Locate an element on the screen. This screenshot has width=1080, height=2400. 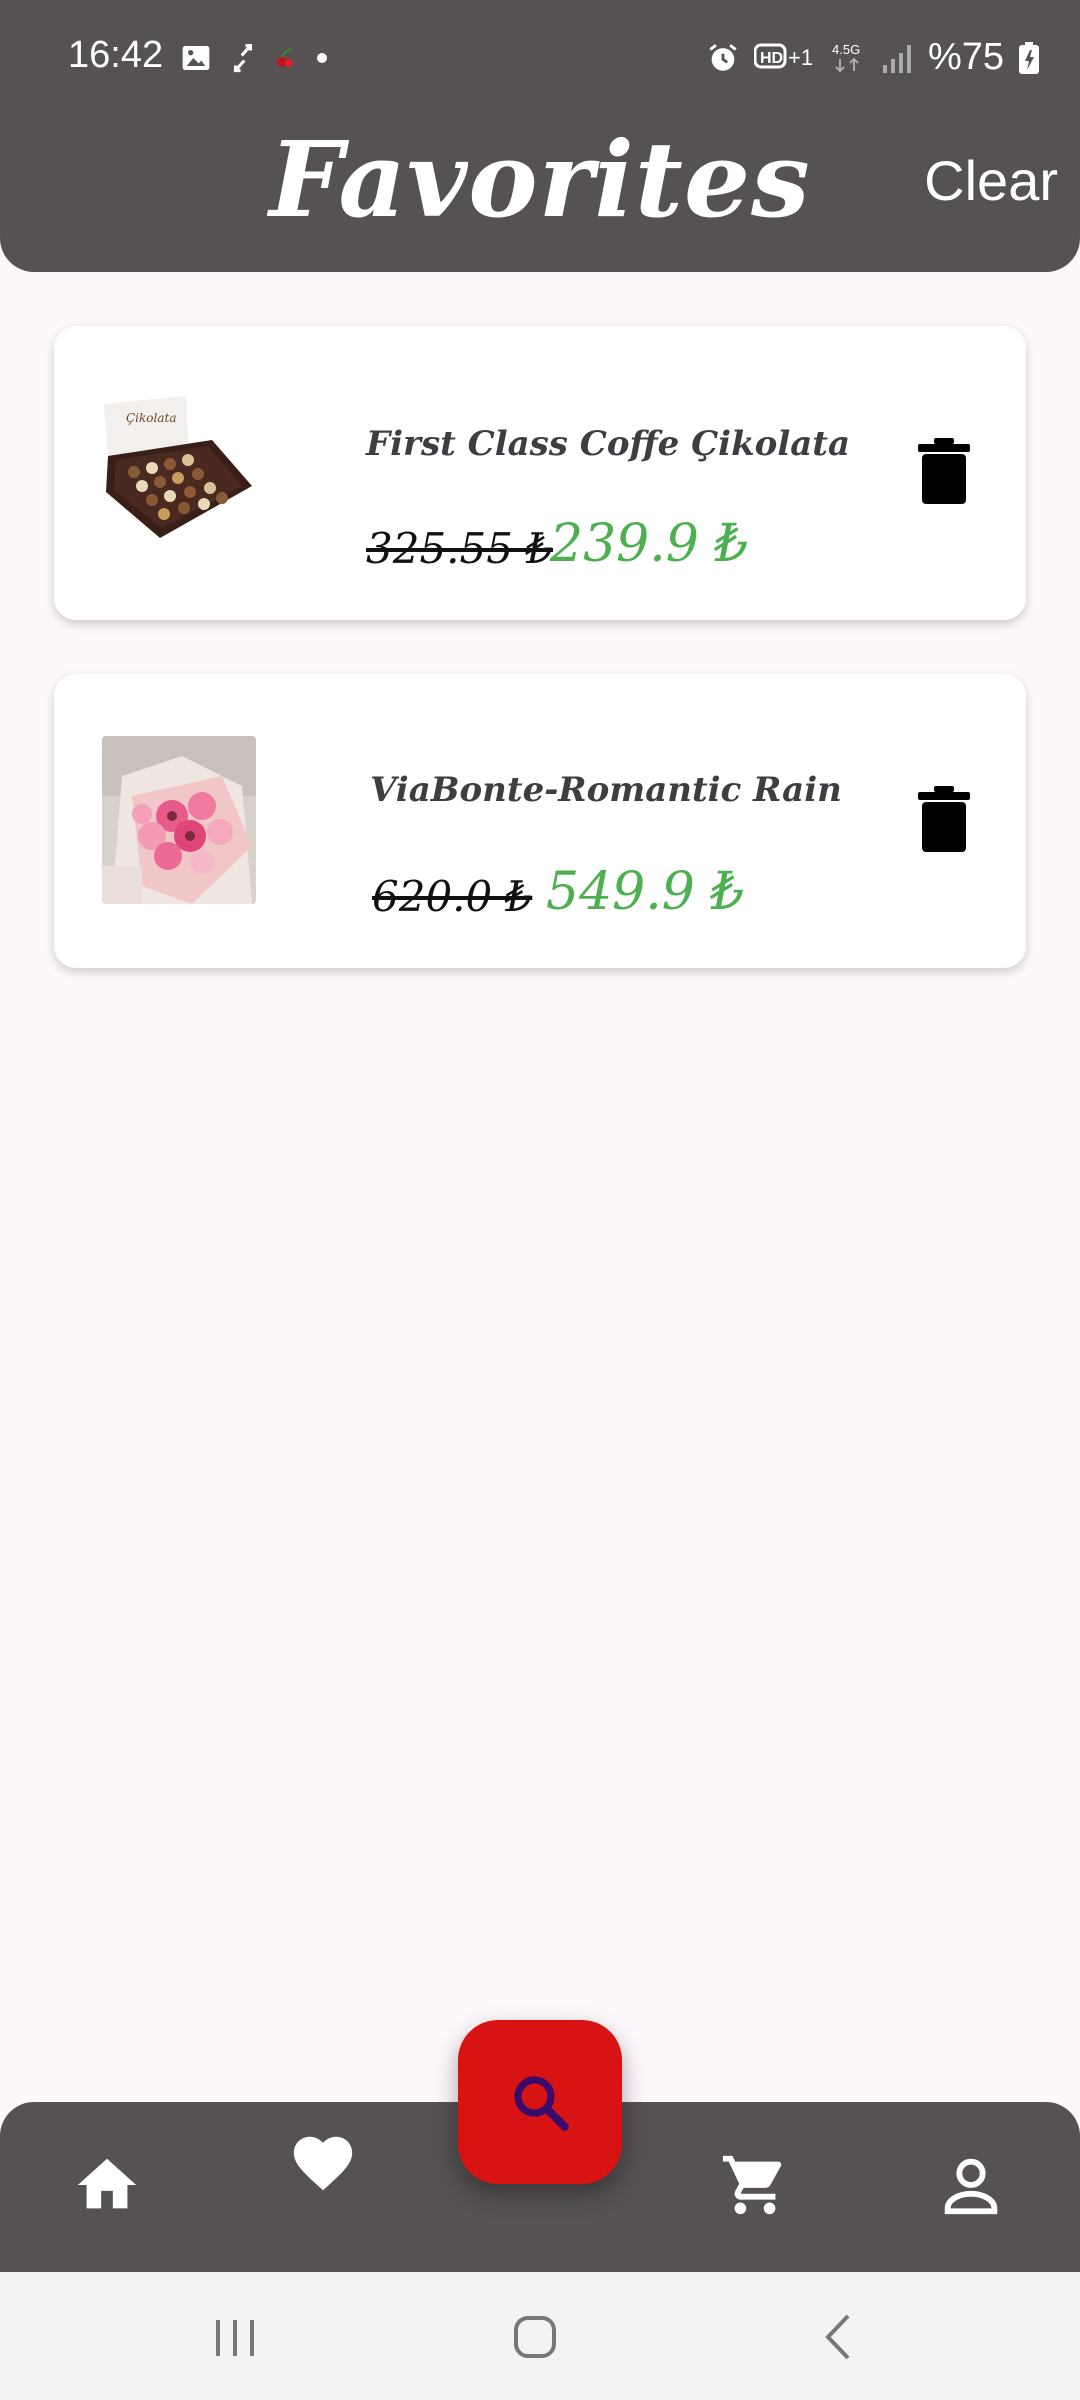
heart-icon is located at coordinates (323, 2163).